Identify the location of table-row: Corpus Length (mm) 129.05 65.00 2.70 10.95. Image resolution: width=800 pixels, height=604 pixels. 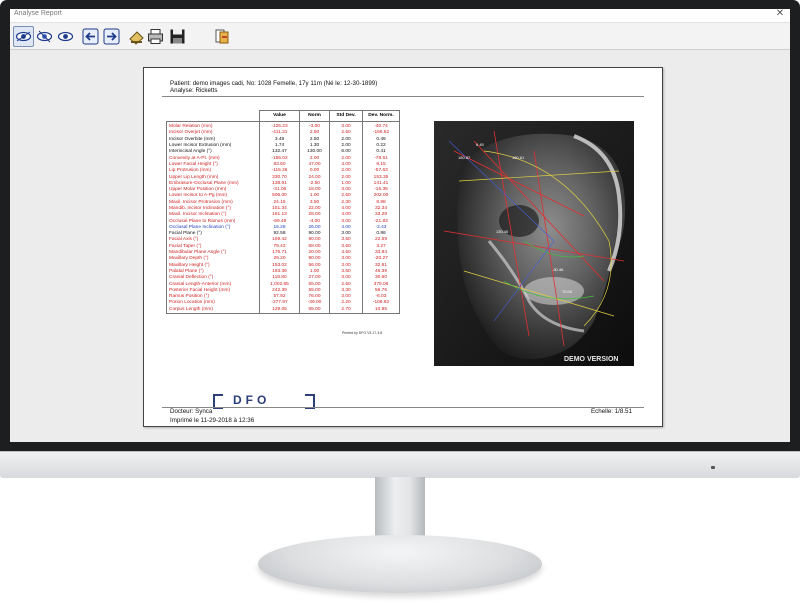
(283, 310).